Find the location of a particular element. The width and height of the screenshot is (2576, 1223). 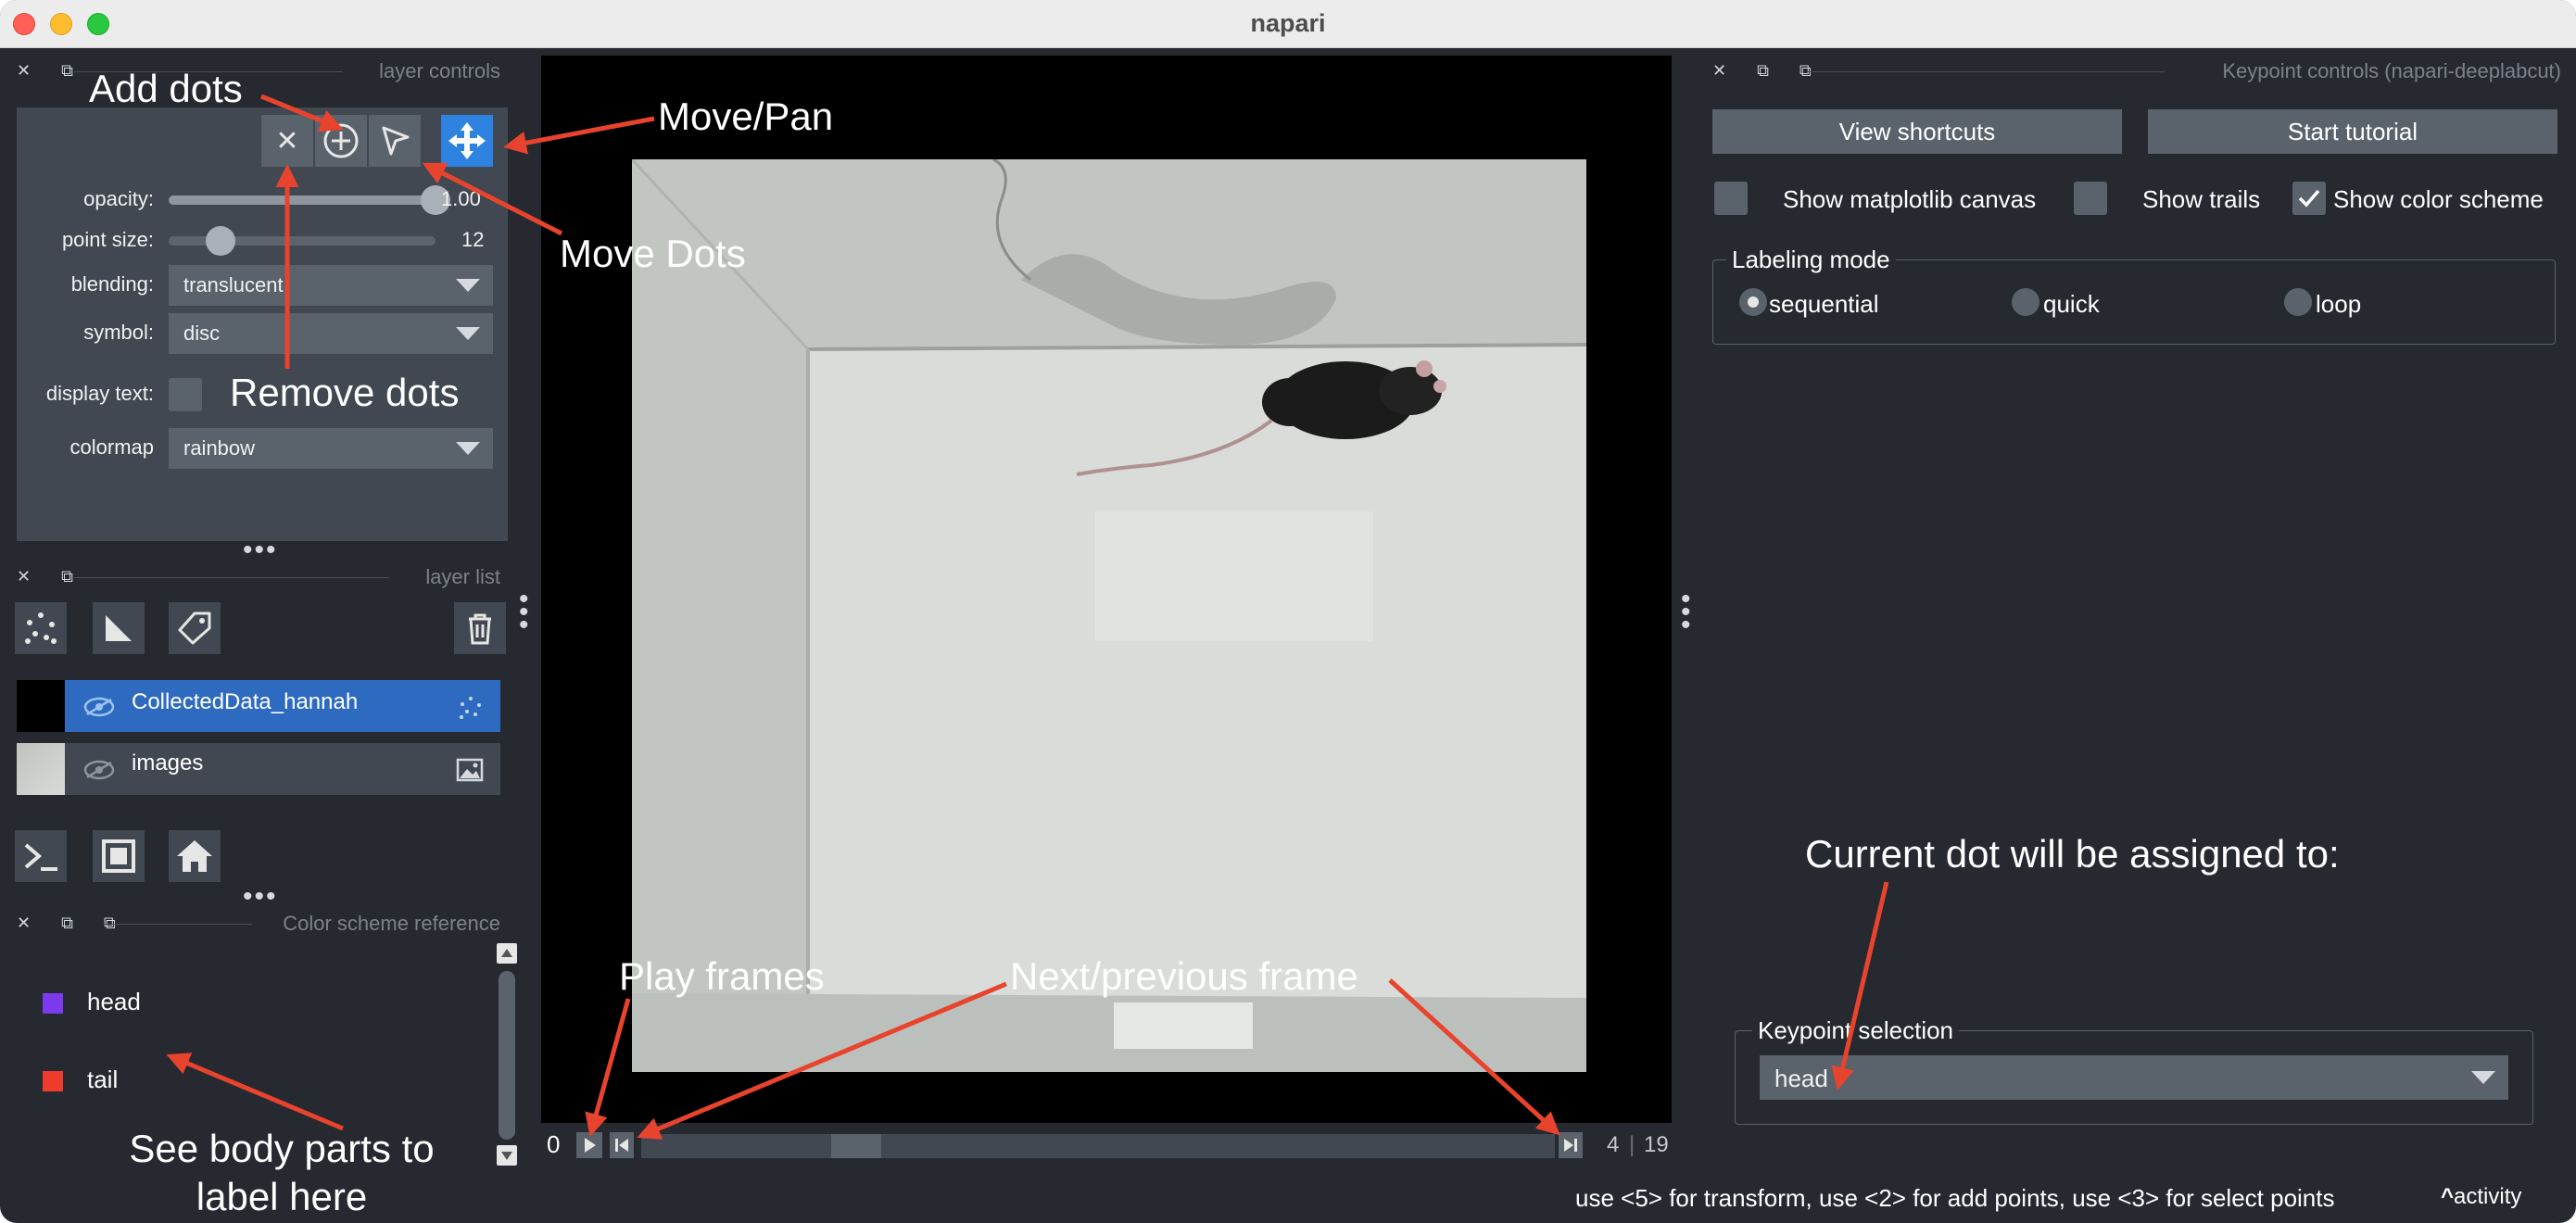

add-points-button is located at coordinates (341, 141).